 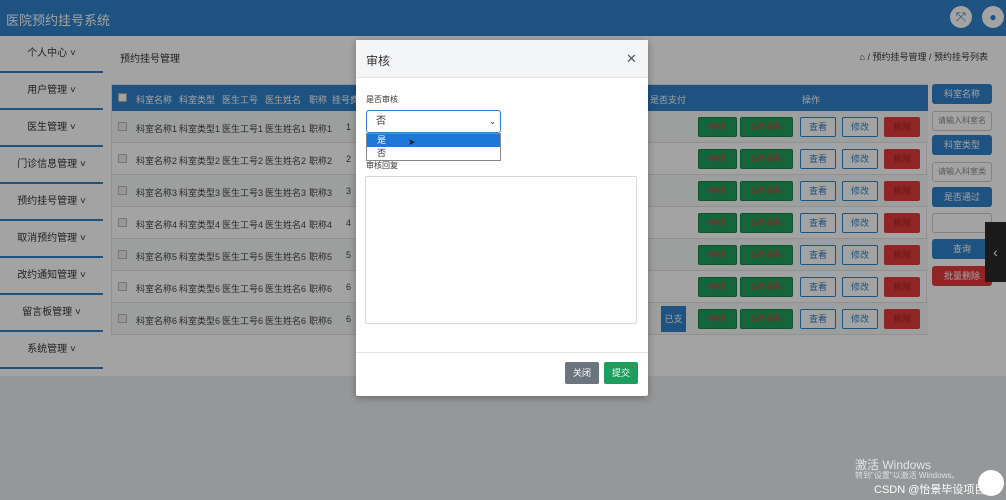 What do you see at coordinates (930, 490) in the screenshot?
I see `csdn-watermark: CSDN @怡景毕设项目` at bounding box center [930, 490].